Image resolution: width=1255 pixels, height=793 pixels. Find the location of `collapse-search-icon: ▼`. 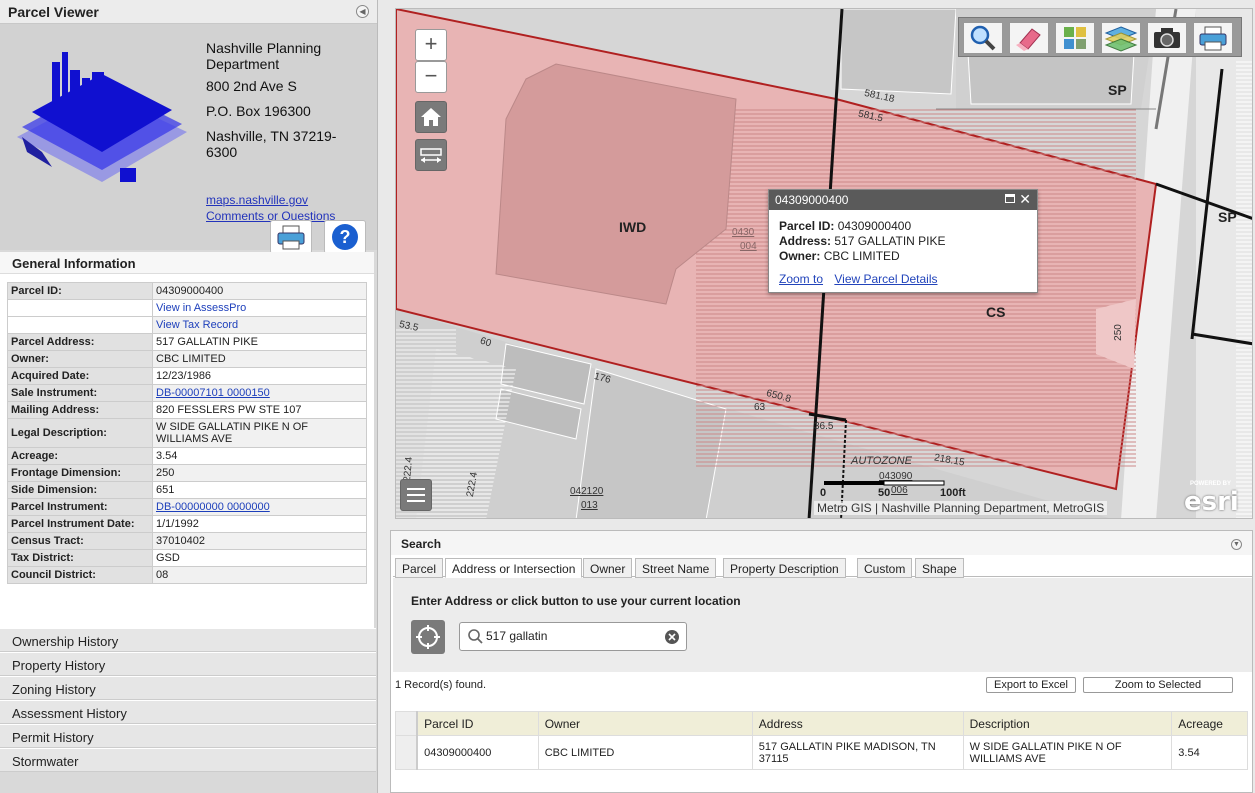

collapse-search-icon: ▼ is located at coordinates (1236, 544).